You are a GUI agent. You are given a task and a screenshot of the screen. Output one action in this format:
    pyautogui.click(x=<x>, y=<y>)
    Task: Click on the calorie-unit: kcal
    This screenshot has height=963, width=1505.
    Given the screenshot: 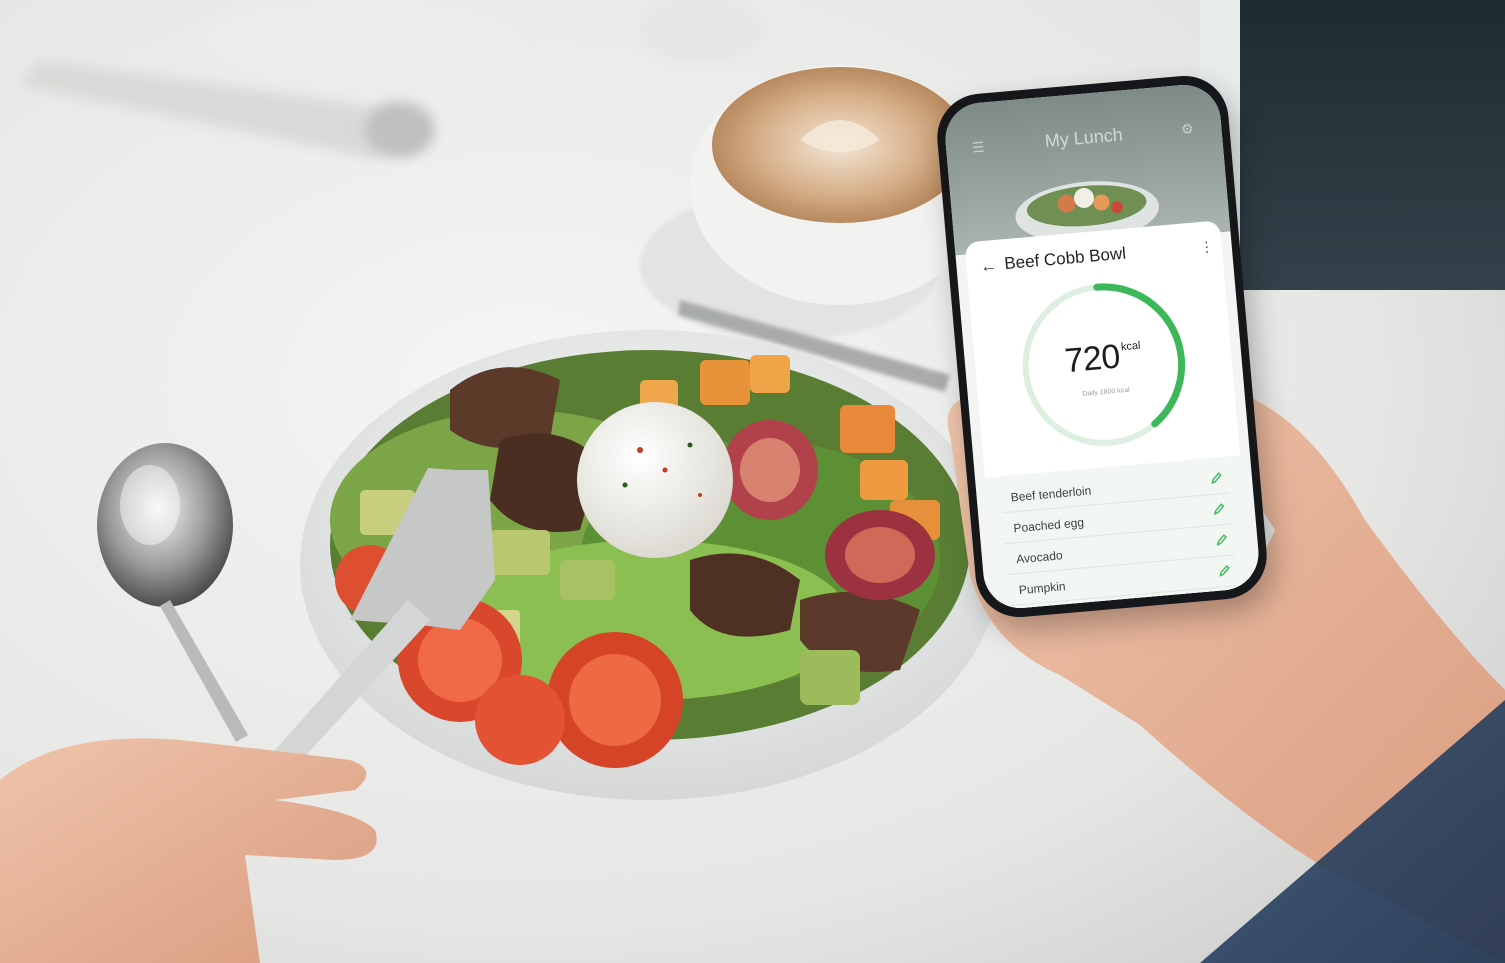 What is the action you would take?
    pyautogui.click(x=1130, y=346)
    